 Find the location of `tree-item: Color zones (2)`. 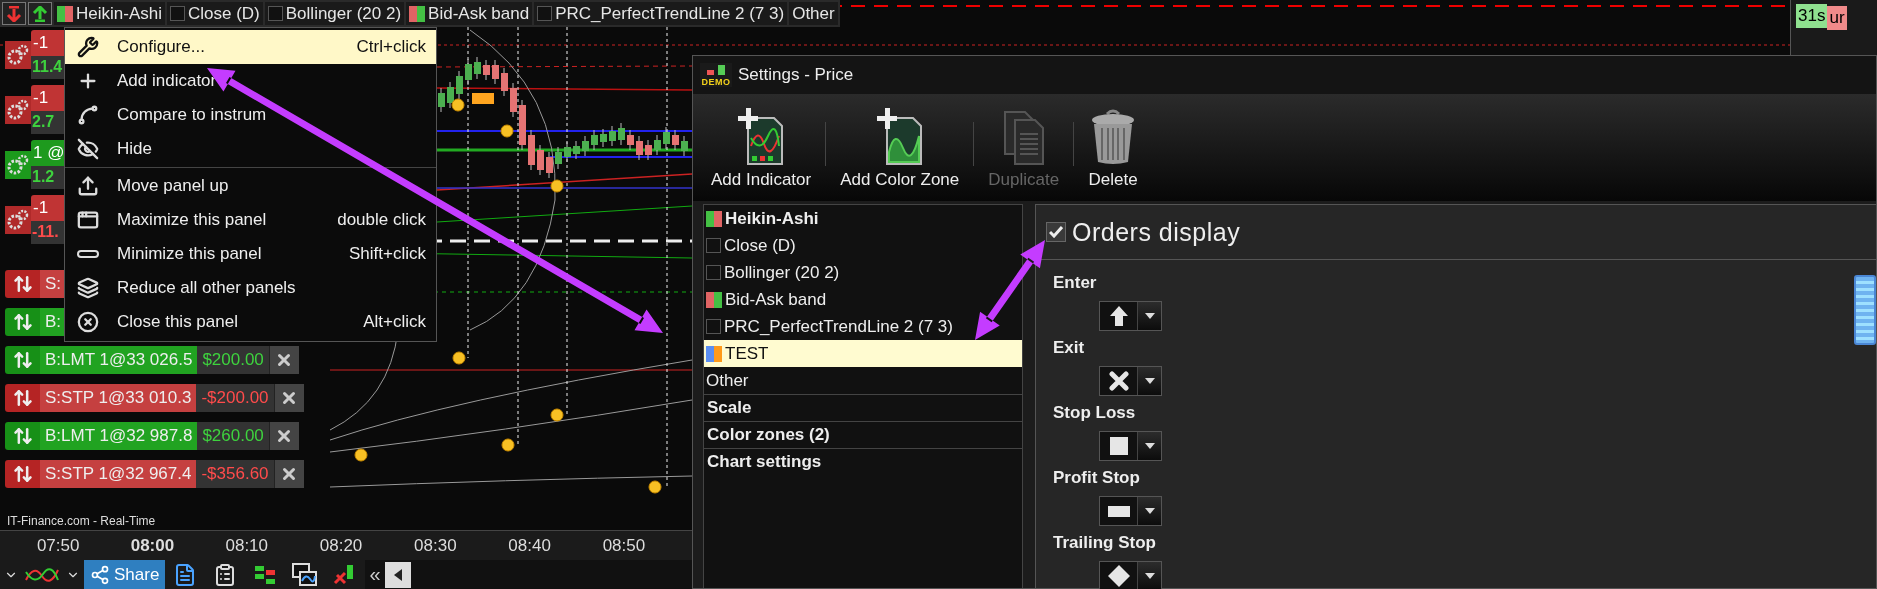

tree-item: Color zones (2) is located at coordinates (863, 434).